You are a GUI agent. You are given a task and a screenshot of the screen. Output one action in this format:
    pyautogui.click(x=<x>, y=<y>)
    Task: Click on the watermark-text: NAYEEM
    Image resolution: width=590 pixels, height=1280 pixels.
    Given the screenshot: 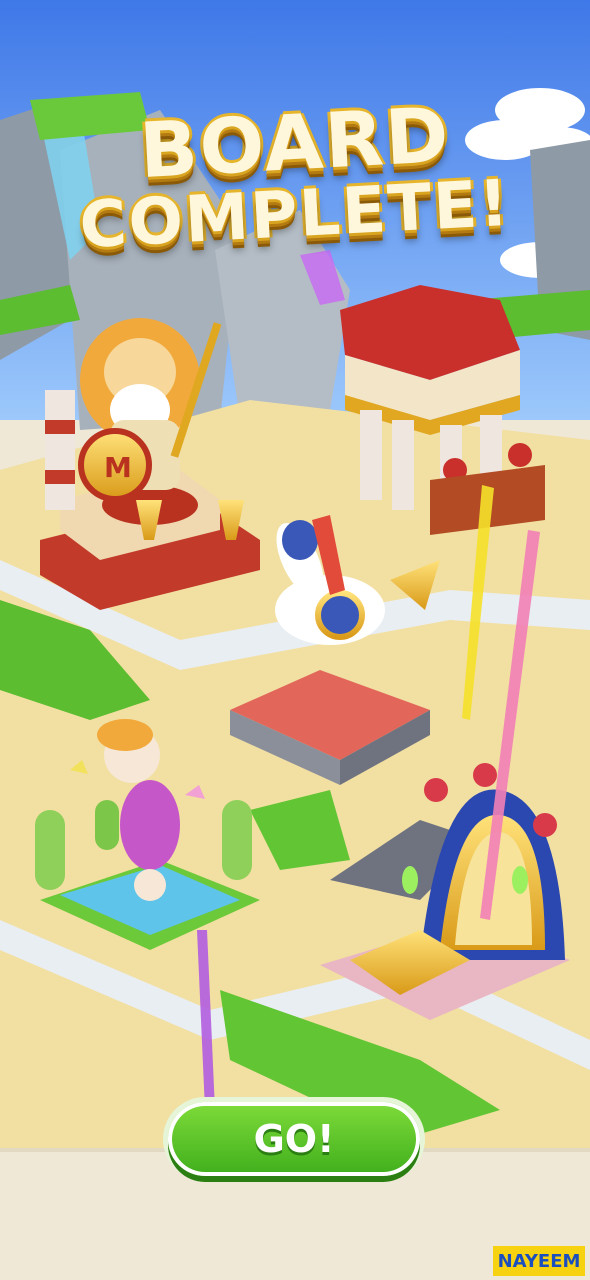 What is the action you would take?
    pyautogui.click(x=539, y=1261)
    